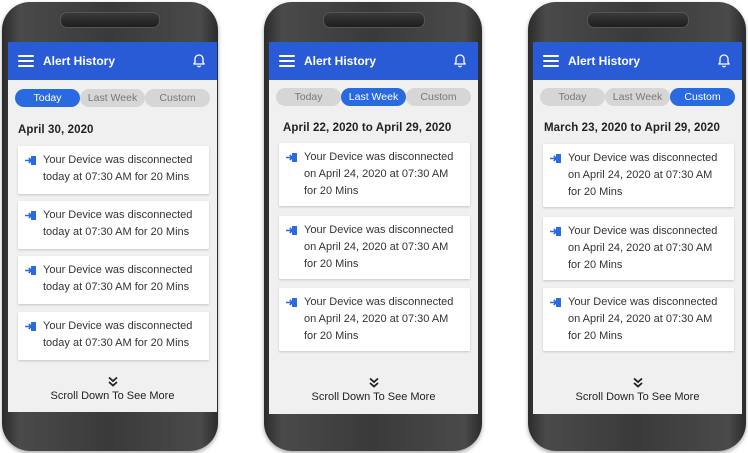 Image resolution: width=748 pixels, height=453 pixels. What do you see at coordinates (632, 128) in the screenshot?
I see `date-range-label: March 23, 2020 to April 29, 2020` at bounding box center [632, 128].